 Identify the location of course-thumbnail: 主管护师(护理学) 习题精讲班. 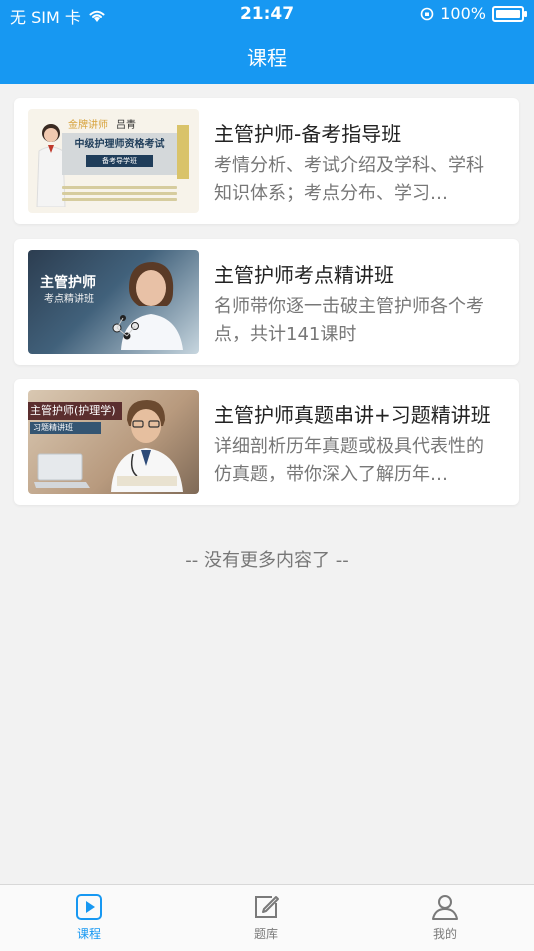
(113, 442).